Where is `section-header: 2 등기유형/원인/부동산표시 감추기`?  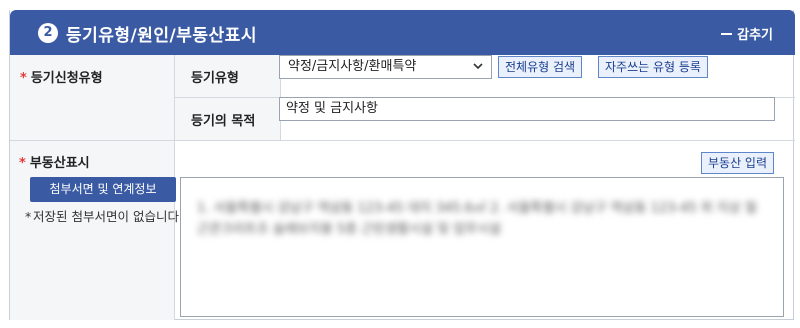 section-header: 2 등기유형/원인/부동산표시 감추기 is located at coordinates (402, 32).